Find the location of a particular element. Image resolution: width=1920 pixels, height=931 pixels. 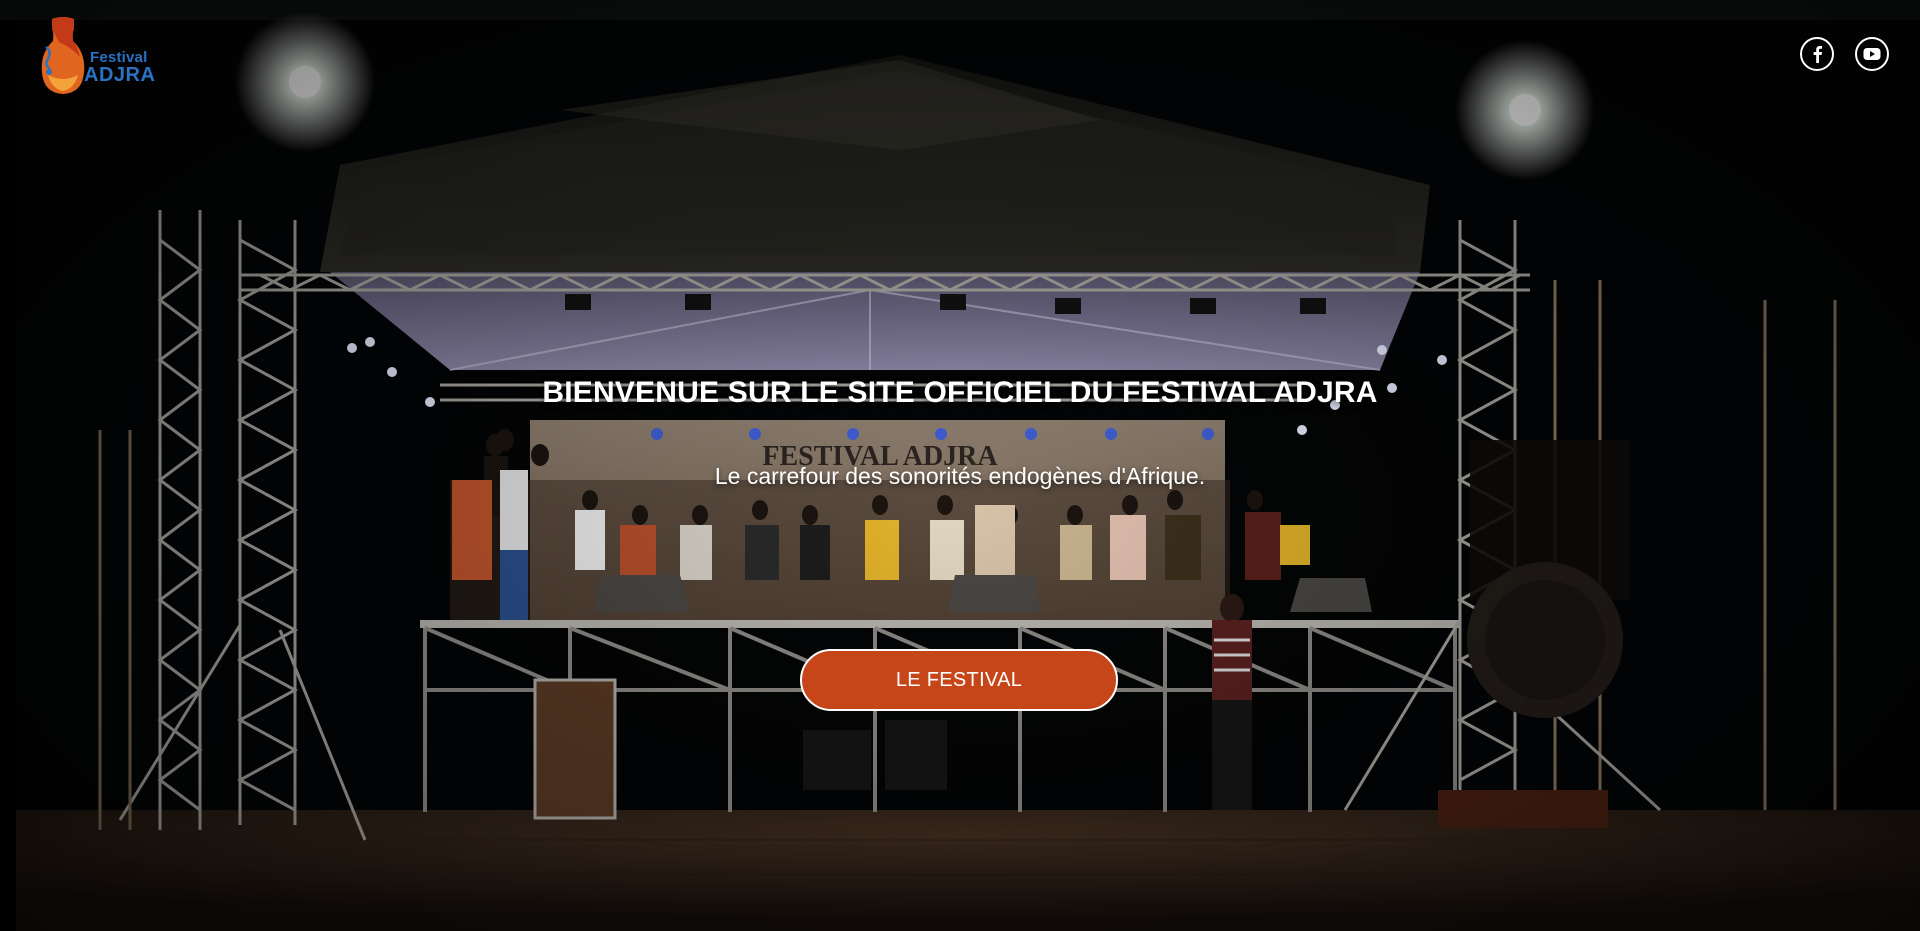

le-festival-button: LE FESTIVAL is located at coordinates (959, 680).